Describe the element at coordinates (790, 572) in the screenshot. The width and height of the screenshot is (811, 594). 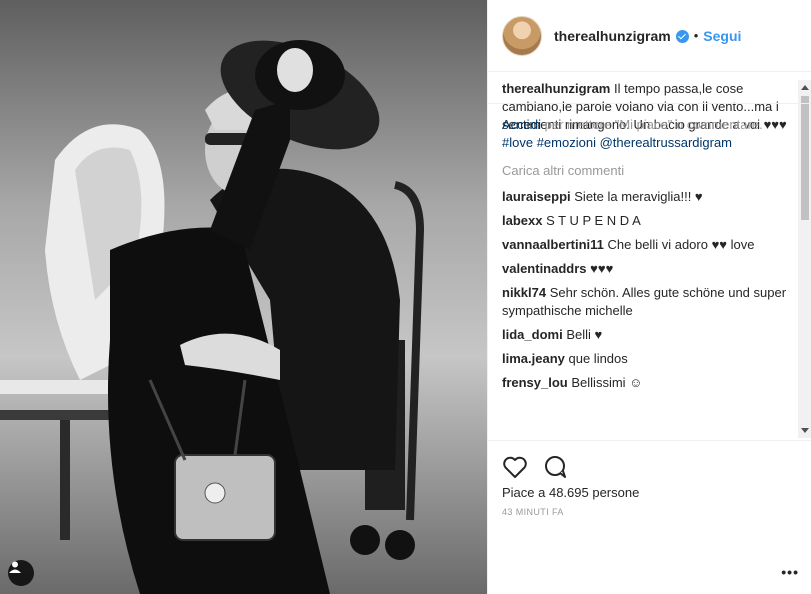
I see `more-options-icon: •••` at that location.